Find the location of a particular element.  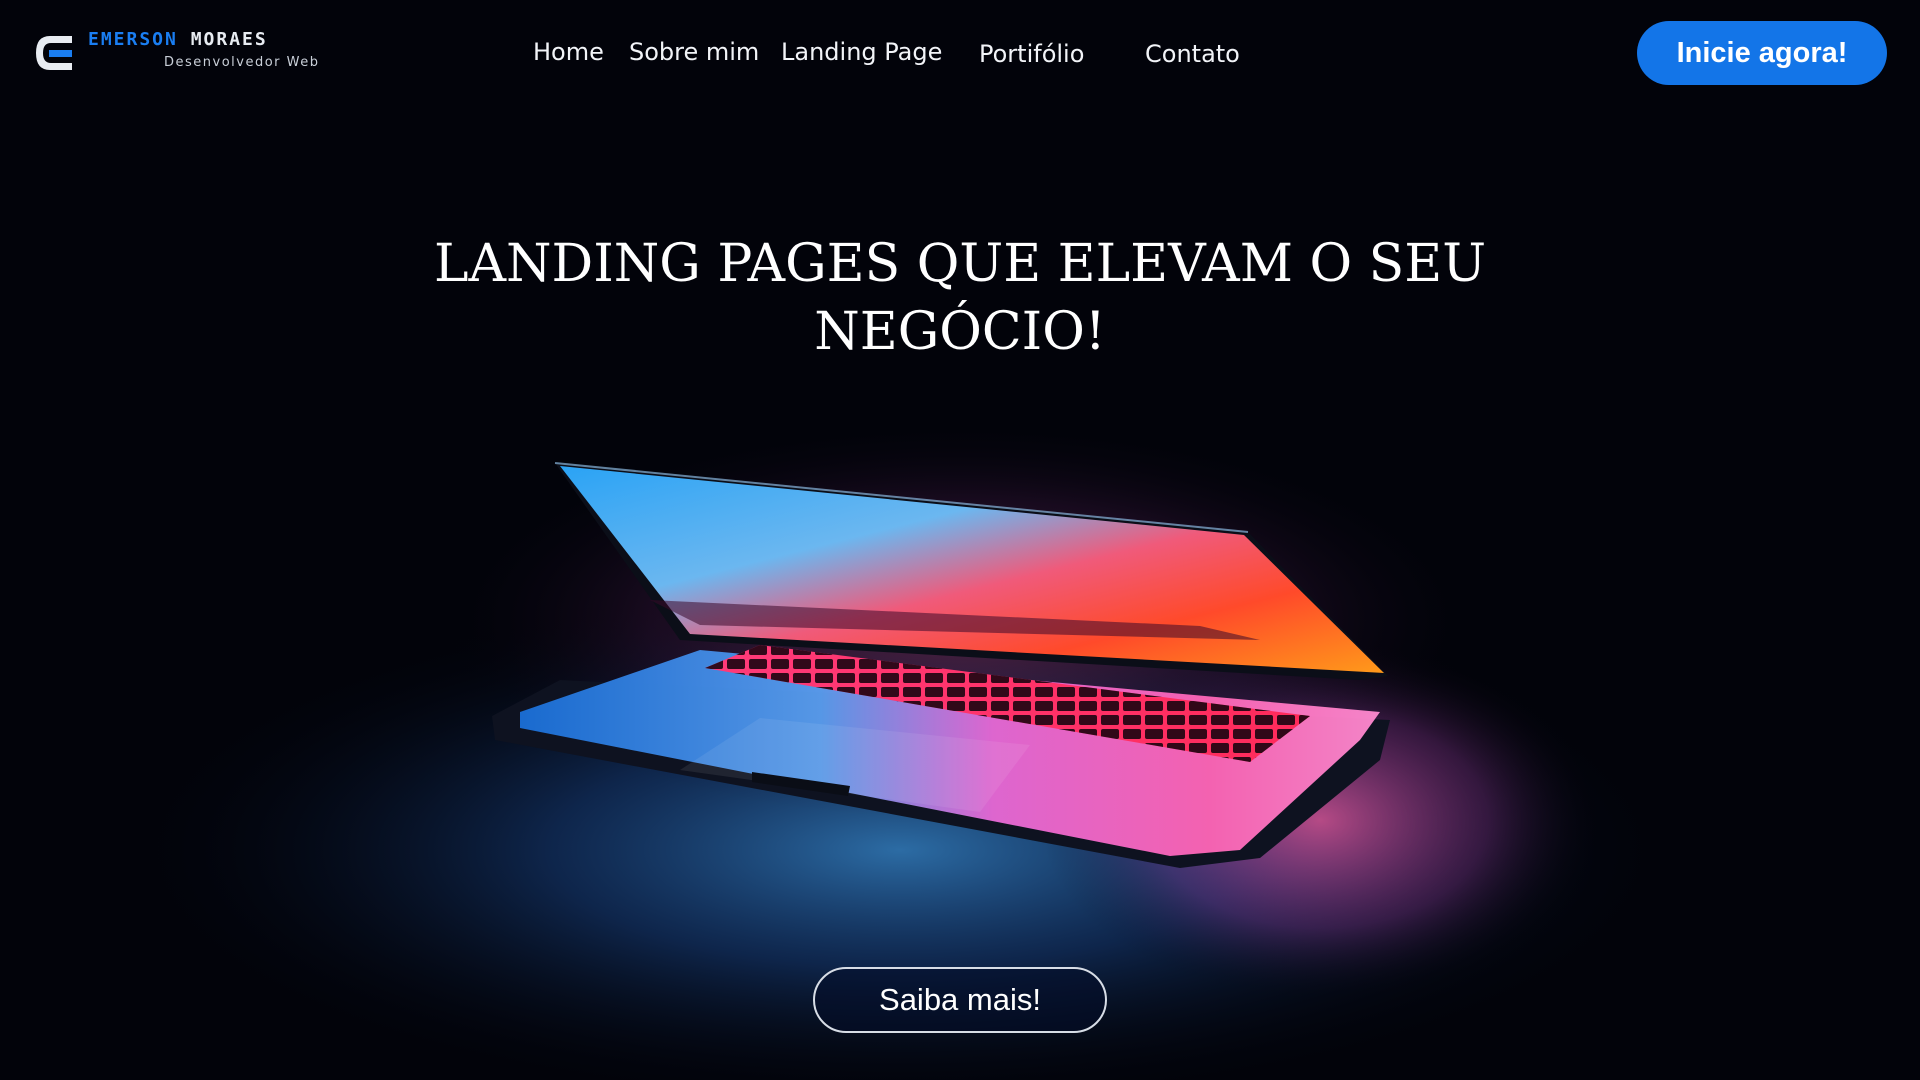

hero-title-line-1: LANDING PAGES QUE ELEVAM O SEU is located at coordinates (960, 264).